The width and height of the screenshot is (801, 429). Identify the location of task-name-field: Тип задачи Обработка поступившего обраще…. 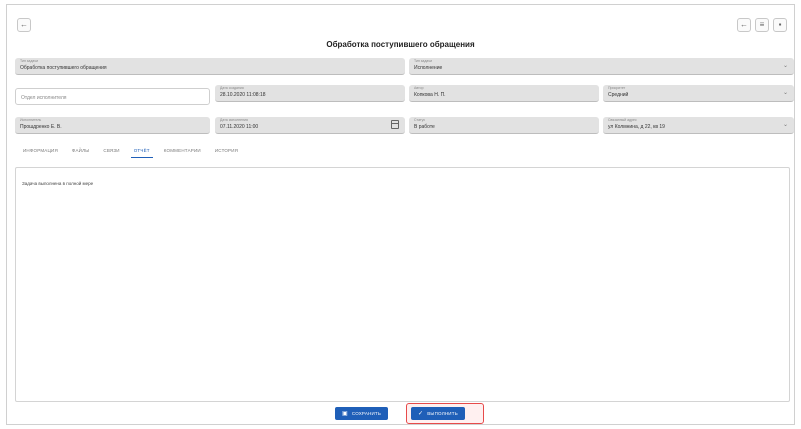
(210, 66).